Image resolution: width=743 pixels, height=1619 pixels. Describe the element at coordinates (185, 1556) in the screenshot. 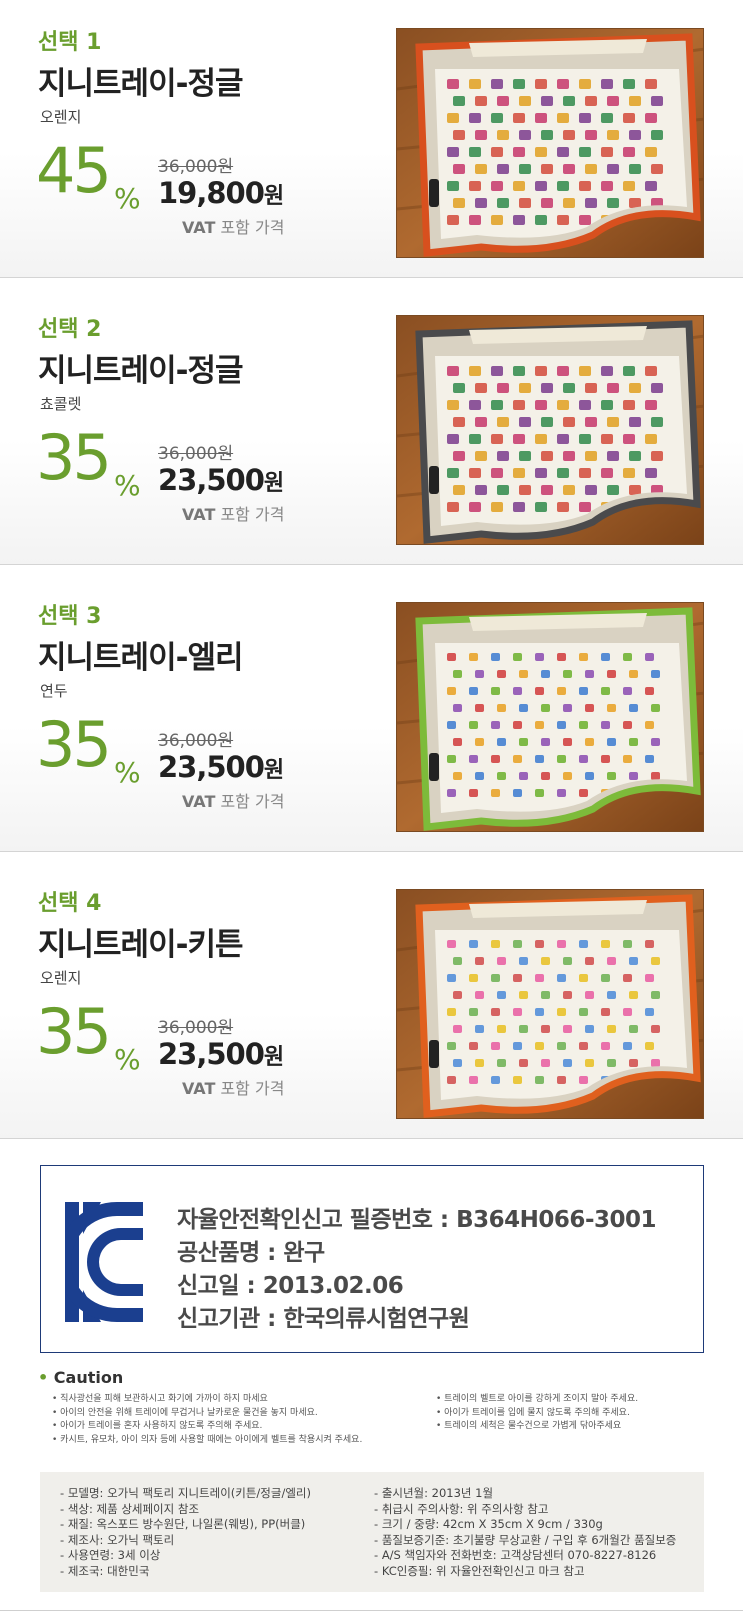

I see `spec-item: 사용연령: 3세 이상` at that location.